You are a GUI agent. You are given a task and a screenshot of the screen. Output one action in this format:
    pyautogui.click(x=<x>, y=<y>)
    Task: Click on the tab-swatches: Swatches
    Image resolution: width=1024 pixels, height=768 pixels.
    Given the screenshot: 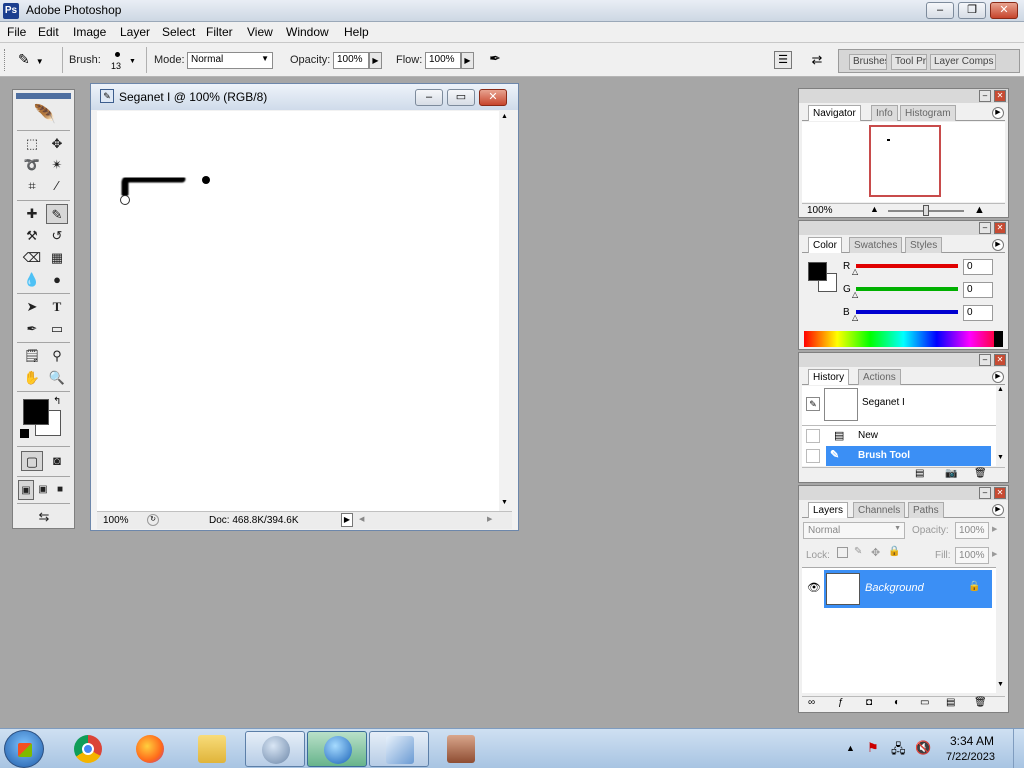 What is the action you would take?
    pyautogui.click(x=876, y=245)
    